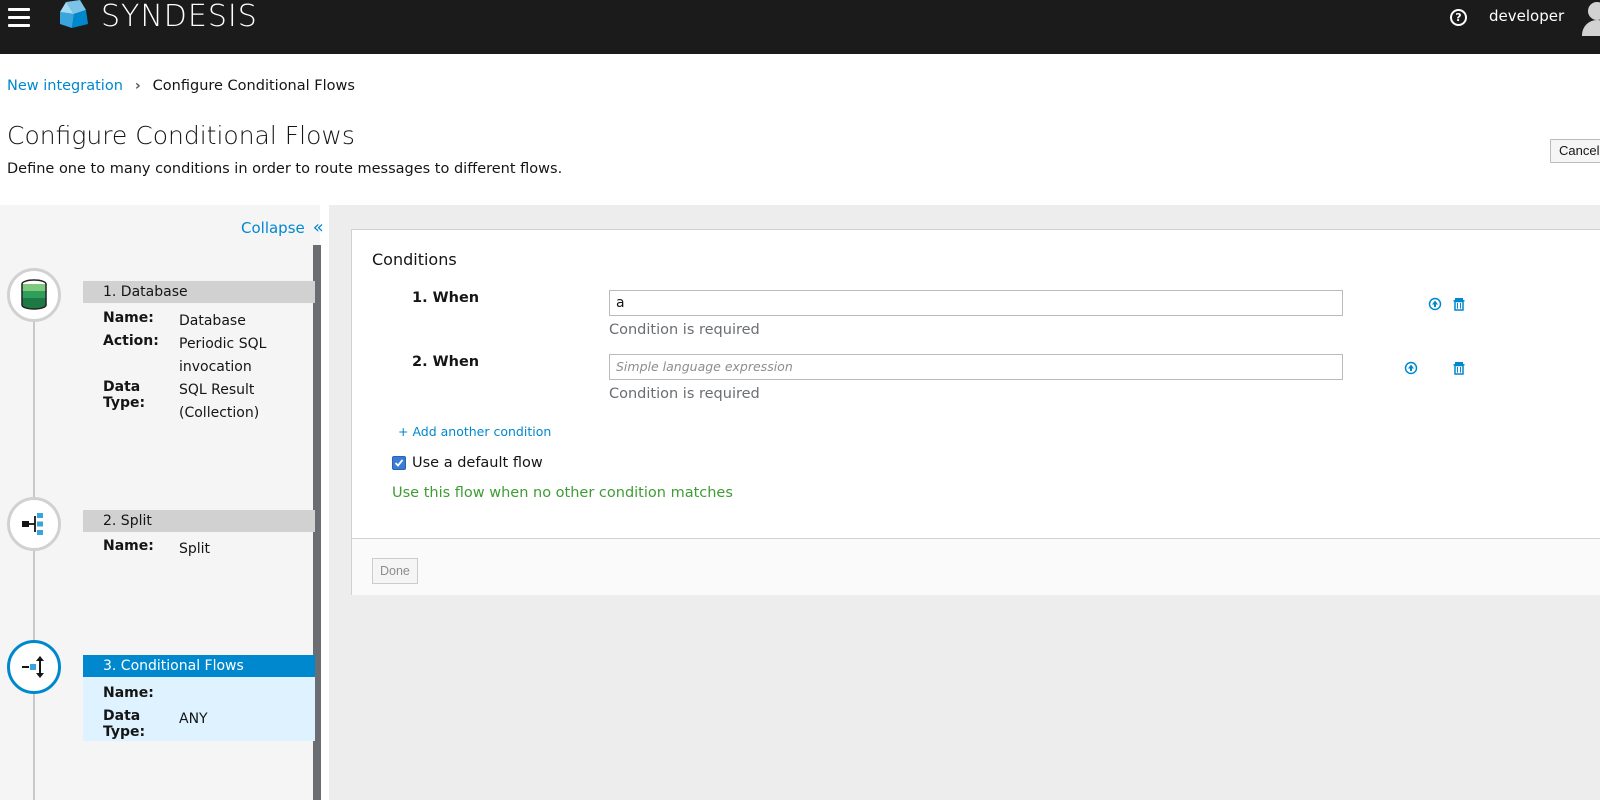 This screenshot has height=800, width=1600. What do you see at coordinates (65, 86) in the screenshot?
I see `breadcrumb-new-integration: New integration` at bounding box center [65, 86].